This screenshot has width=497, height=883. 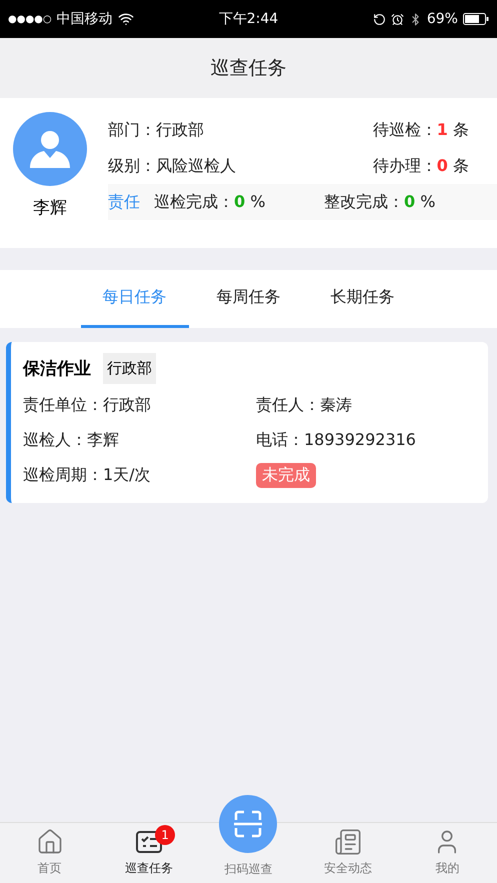 I want to click on duty-link: 责任, so click(x=124, y=202).